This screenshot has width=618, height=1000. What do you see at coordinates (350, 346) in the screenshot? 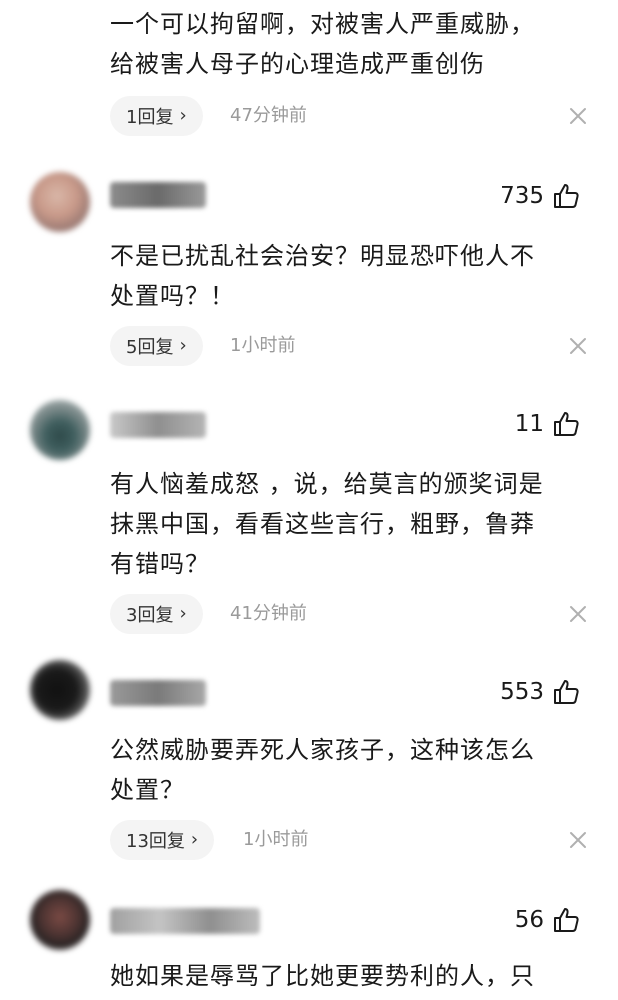
I see `comment-meta: 5回复 › 1小时前` at bounding box center [350, 346].